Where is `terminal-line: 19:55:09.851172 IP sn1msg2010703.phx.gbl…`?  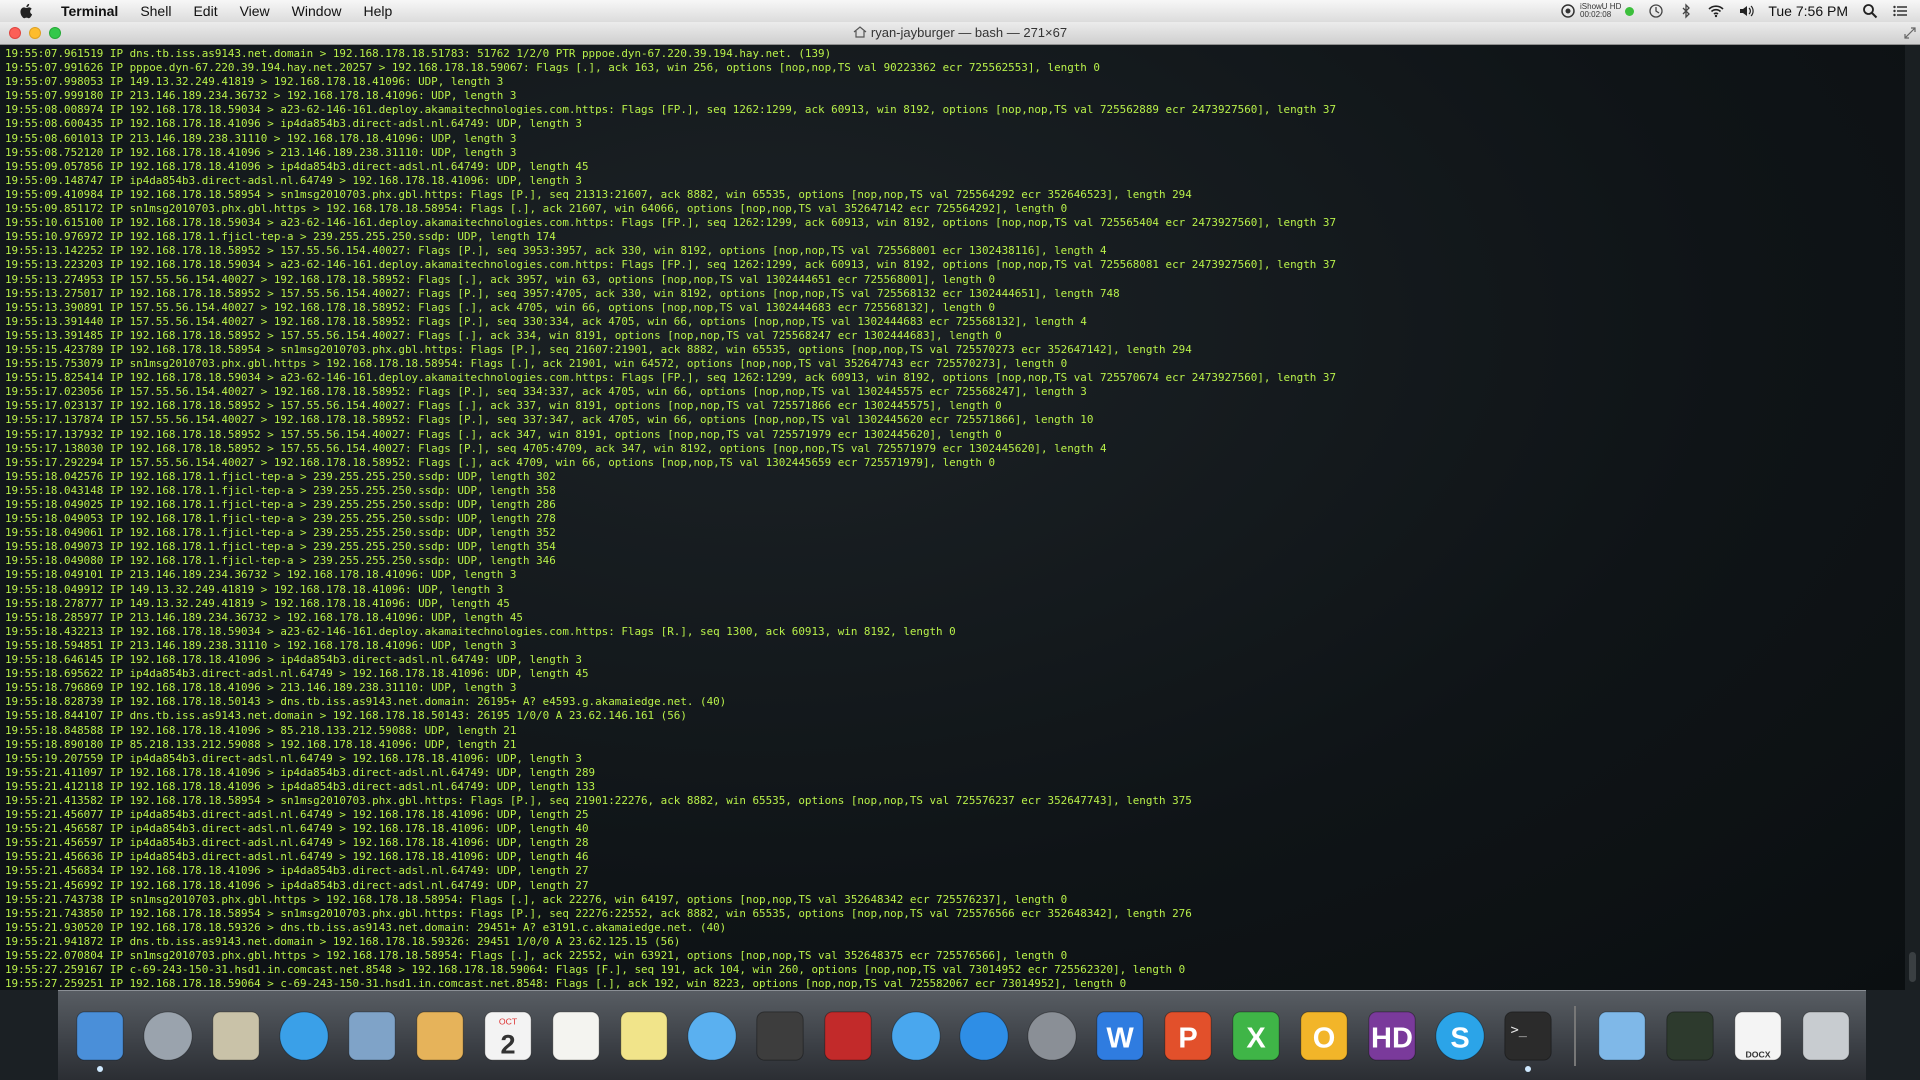
terminal-line: 19:55:09.851172 IP sn1msg2010703.phx.gbl… is located at coordinates (536, 209).